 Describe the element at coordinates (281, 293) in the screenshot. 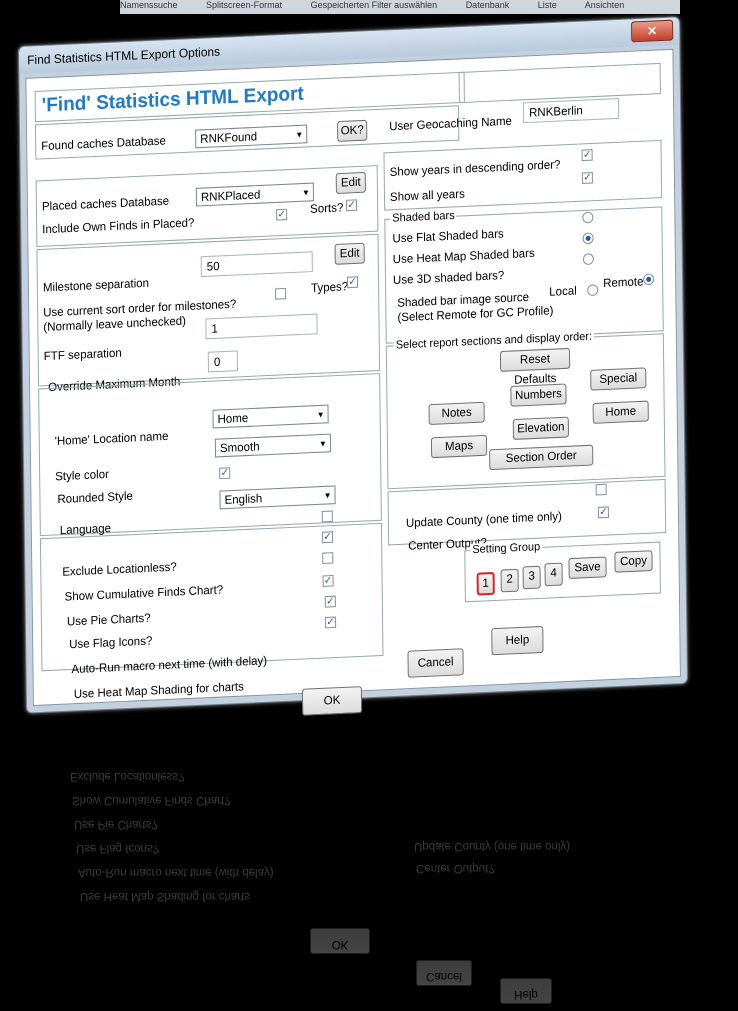

I see `milestone-sort-checkbox` at that location.